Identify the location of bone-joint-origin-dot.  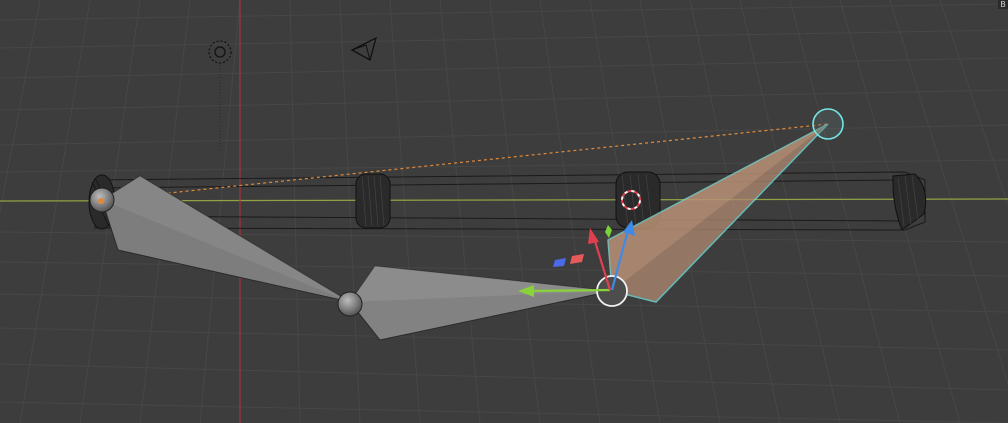
(101, 201).